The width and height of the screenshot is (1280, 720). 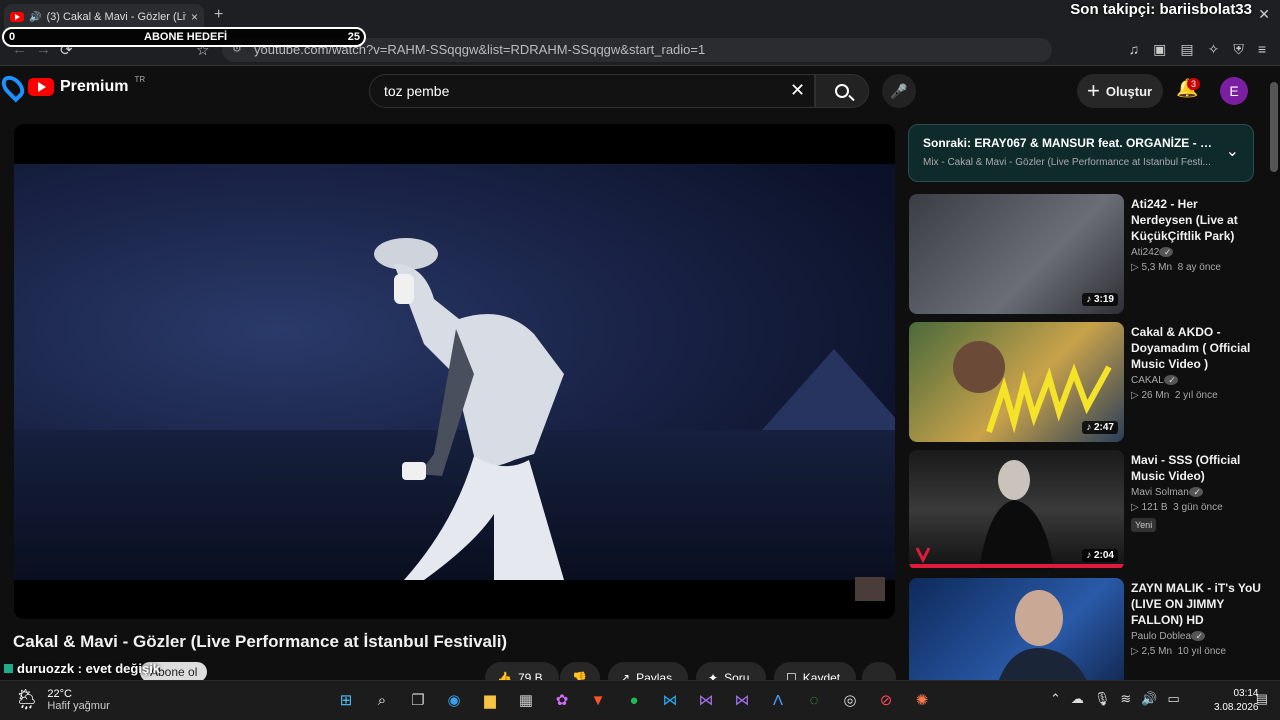 I want to click on video-meta: ▷ 26 Mn 2 yıl önce, so click(x=1196, y=395).